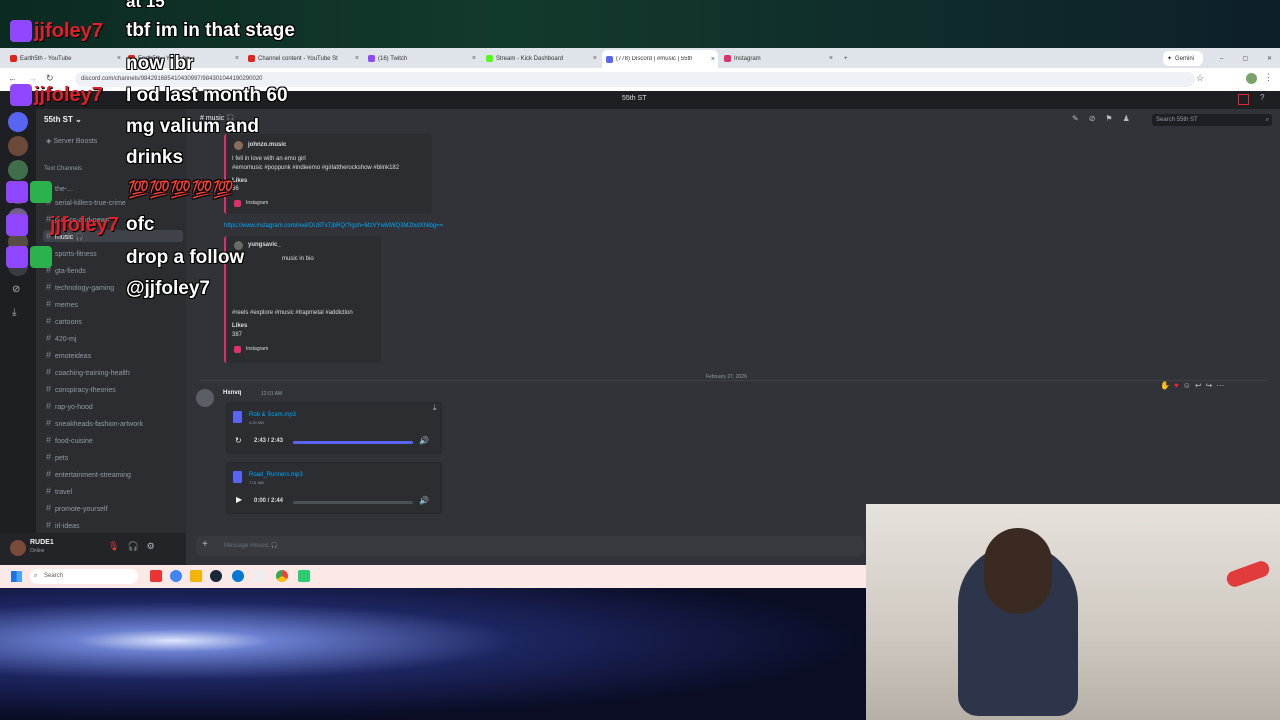  What do you see at coordinates (84, 576) in the screenshot?
I see `taskbar-search: ⌕ Search` at bounding box center [84, 576].